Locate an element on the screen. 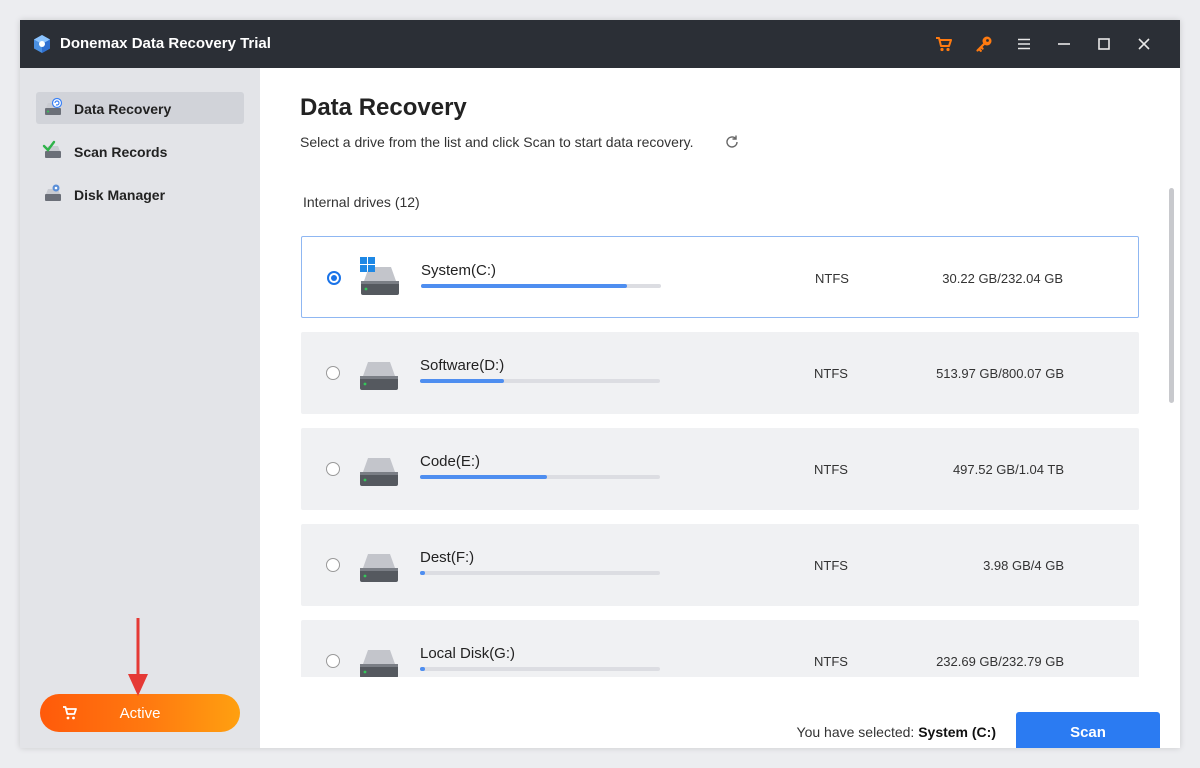 The width and height of the screenshot is (1200, 768). page-title: Data Recovery is located at coordinates (383, 107).